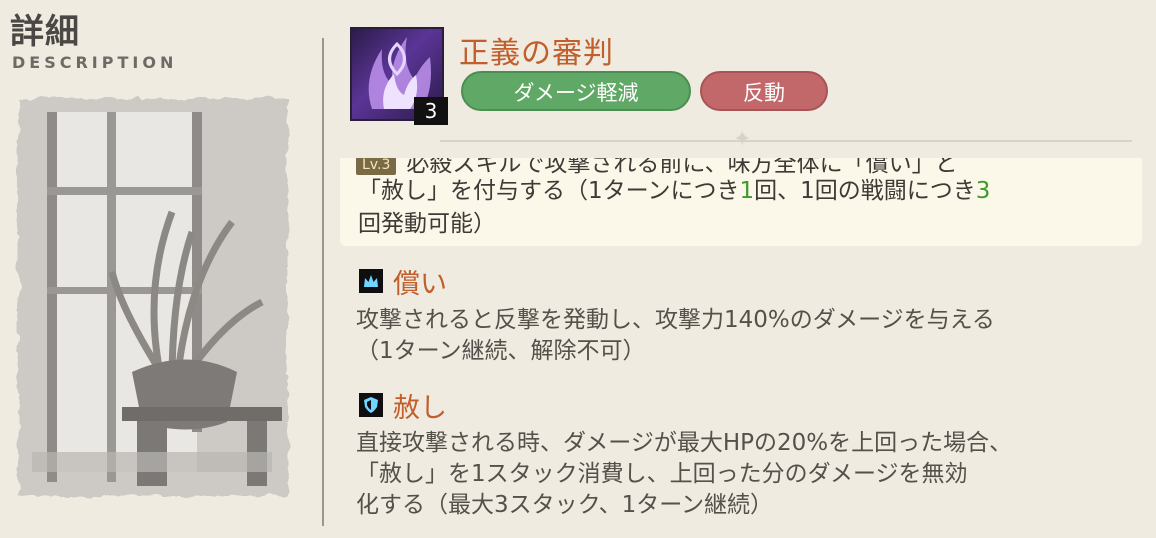  I want to click on page-subtitle: DESCRIPTION, so click(95, 62).